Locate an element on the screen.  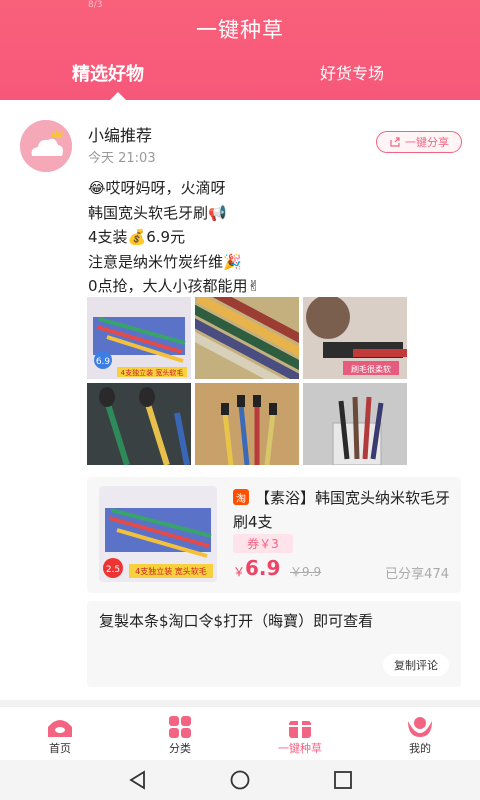
nav-home: 首页 is located at coordinates (60, 734).